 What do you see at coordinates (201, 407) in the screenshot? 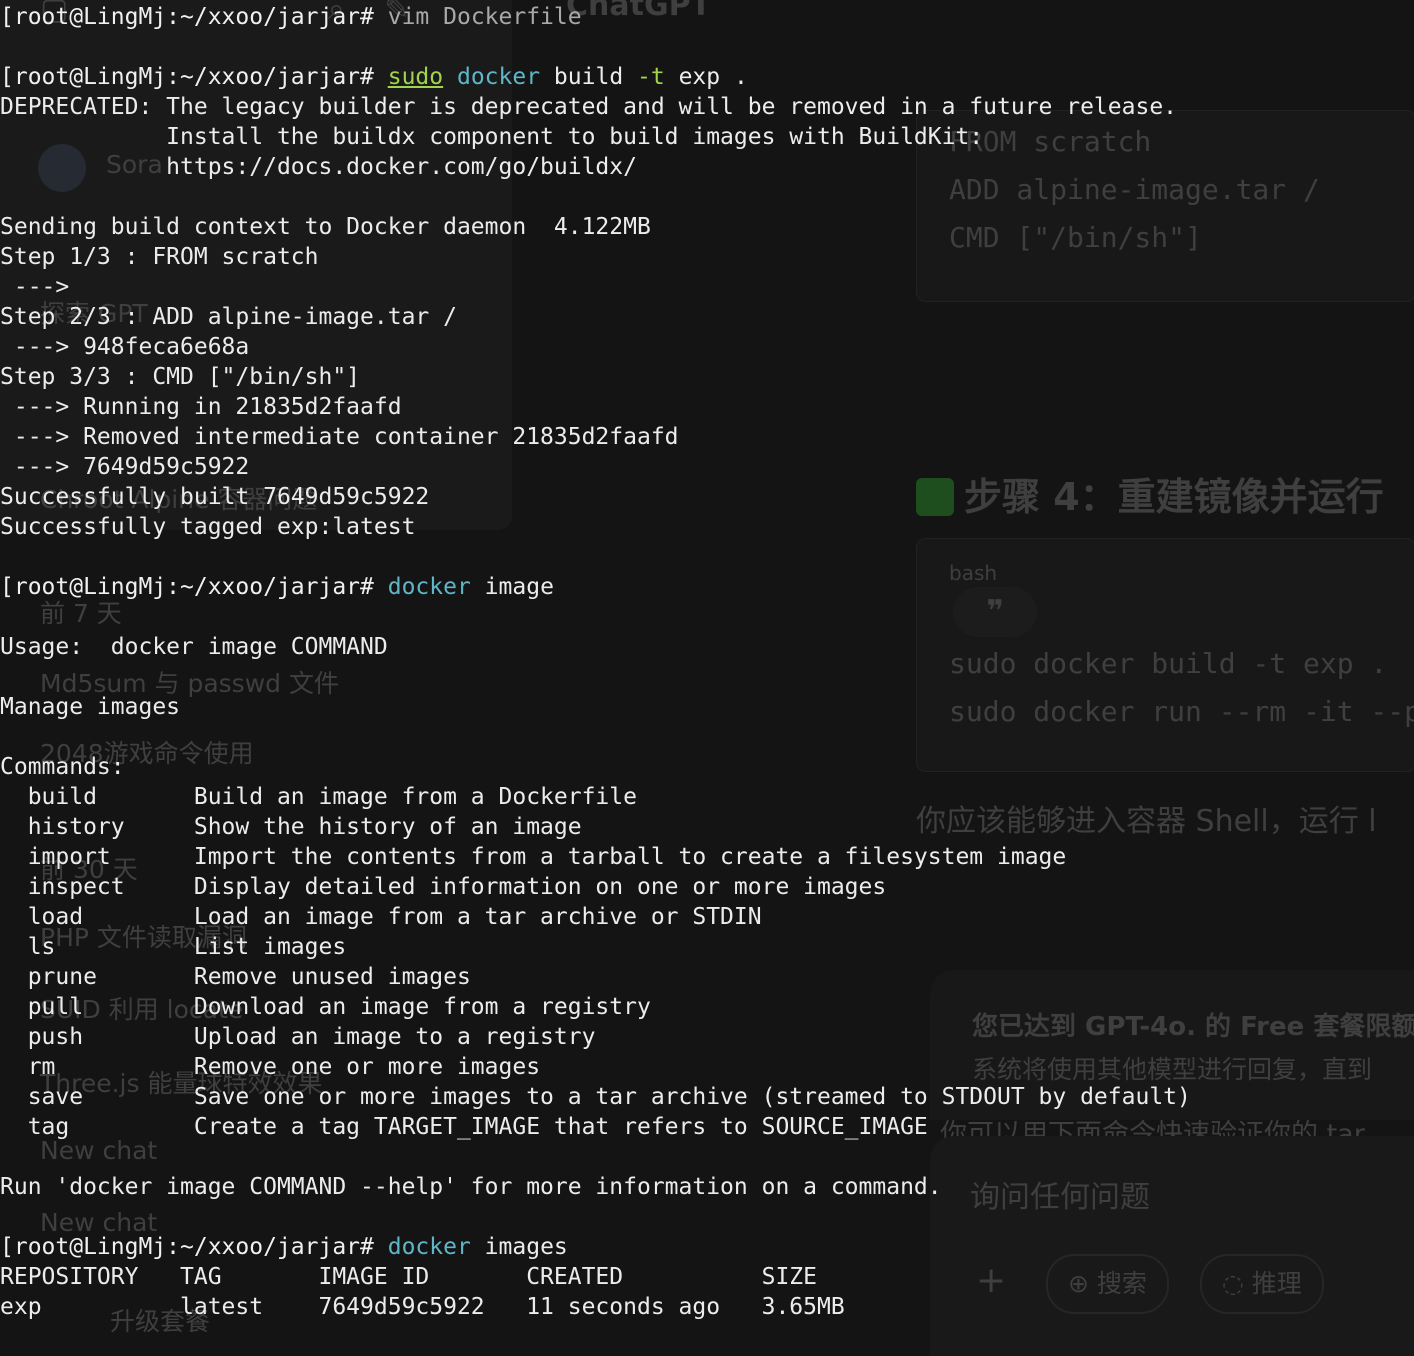
I see `terminal-text: ---> Running in 21835d2faafd` at bounding box center [201, 407].